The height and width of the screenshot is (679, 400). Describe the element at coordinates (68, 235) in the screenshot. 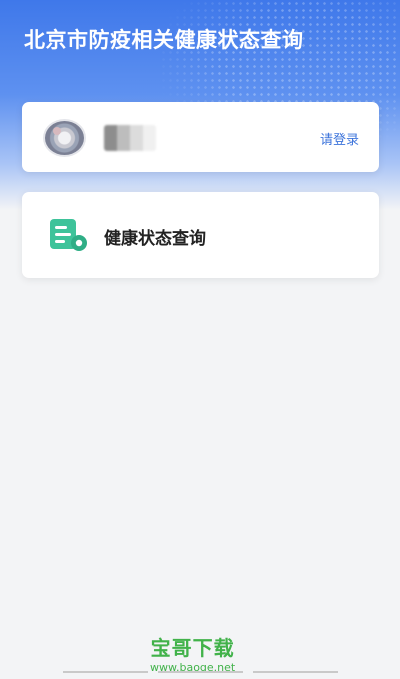

I see `health-document-icon` at that location.